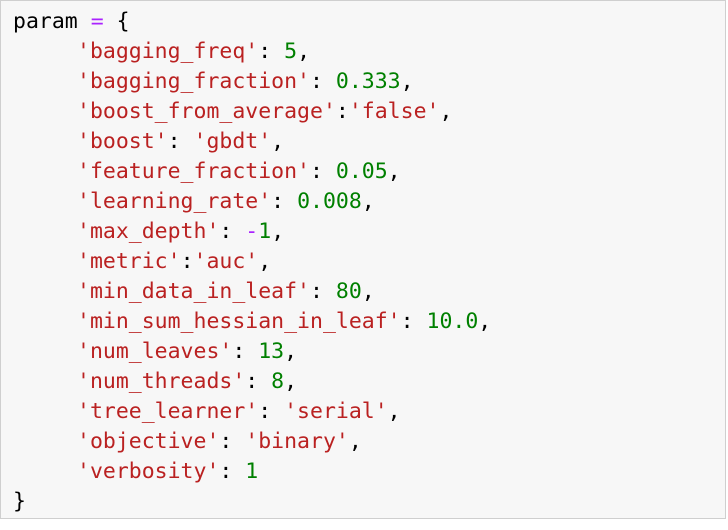  I want to click on dict-entry-line: 'num_threads': 8,, so click(252, 382).